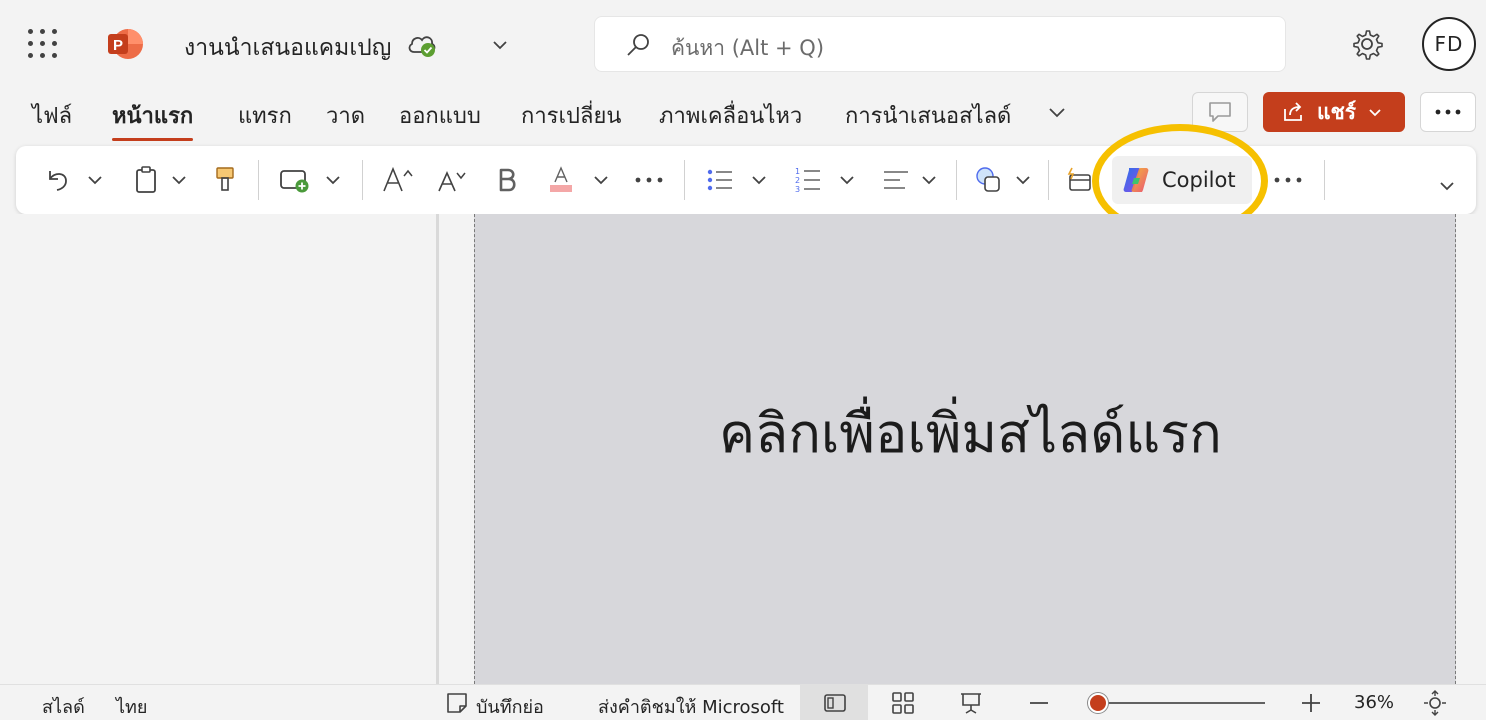 The image size is (1486, 720). I want to click on font-grow-icon, so click(398, 179).